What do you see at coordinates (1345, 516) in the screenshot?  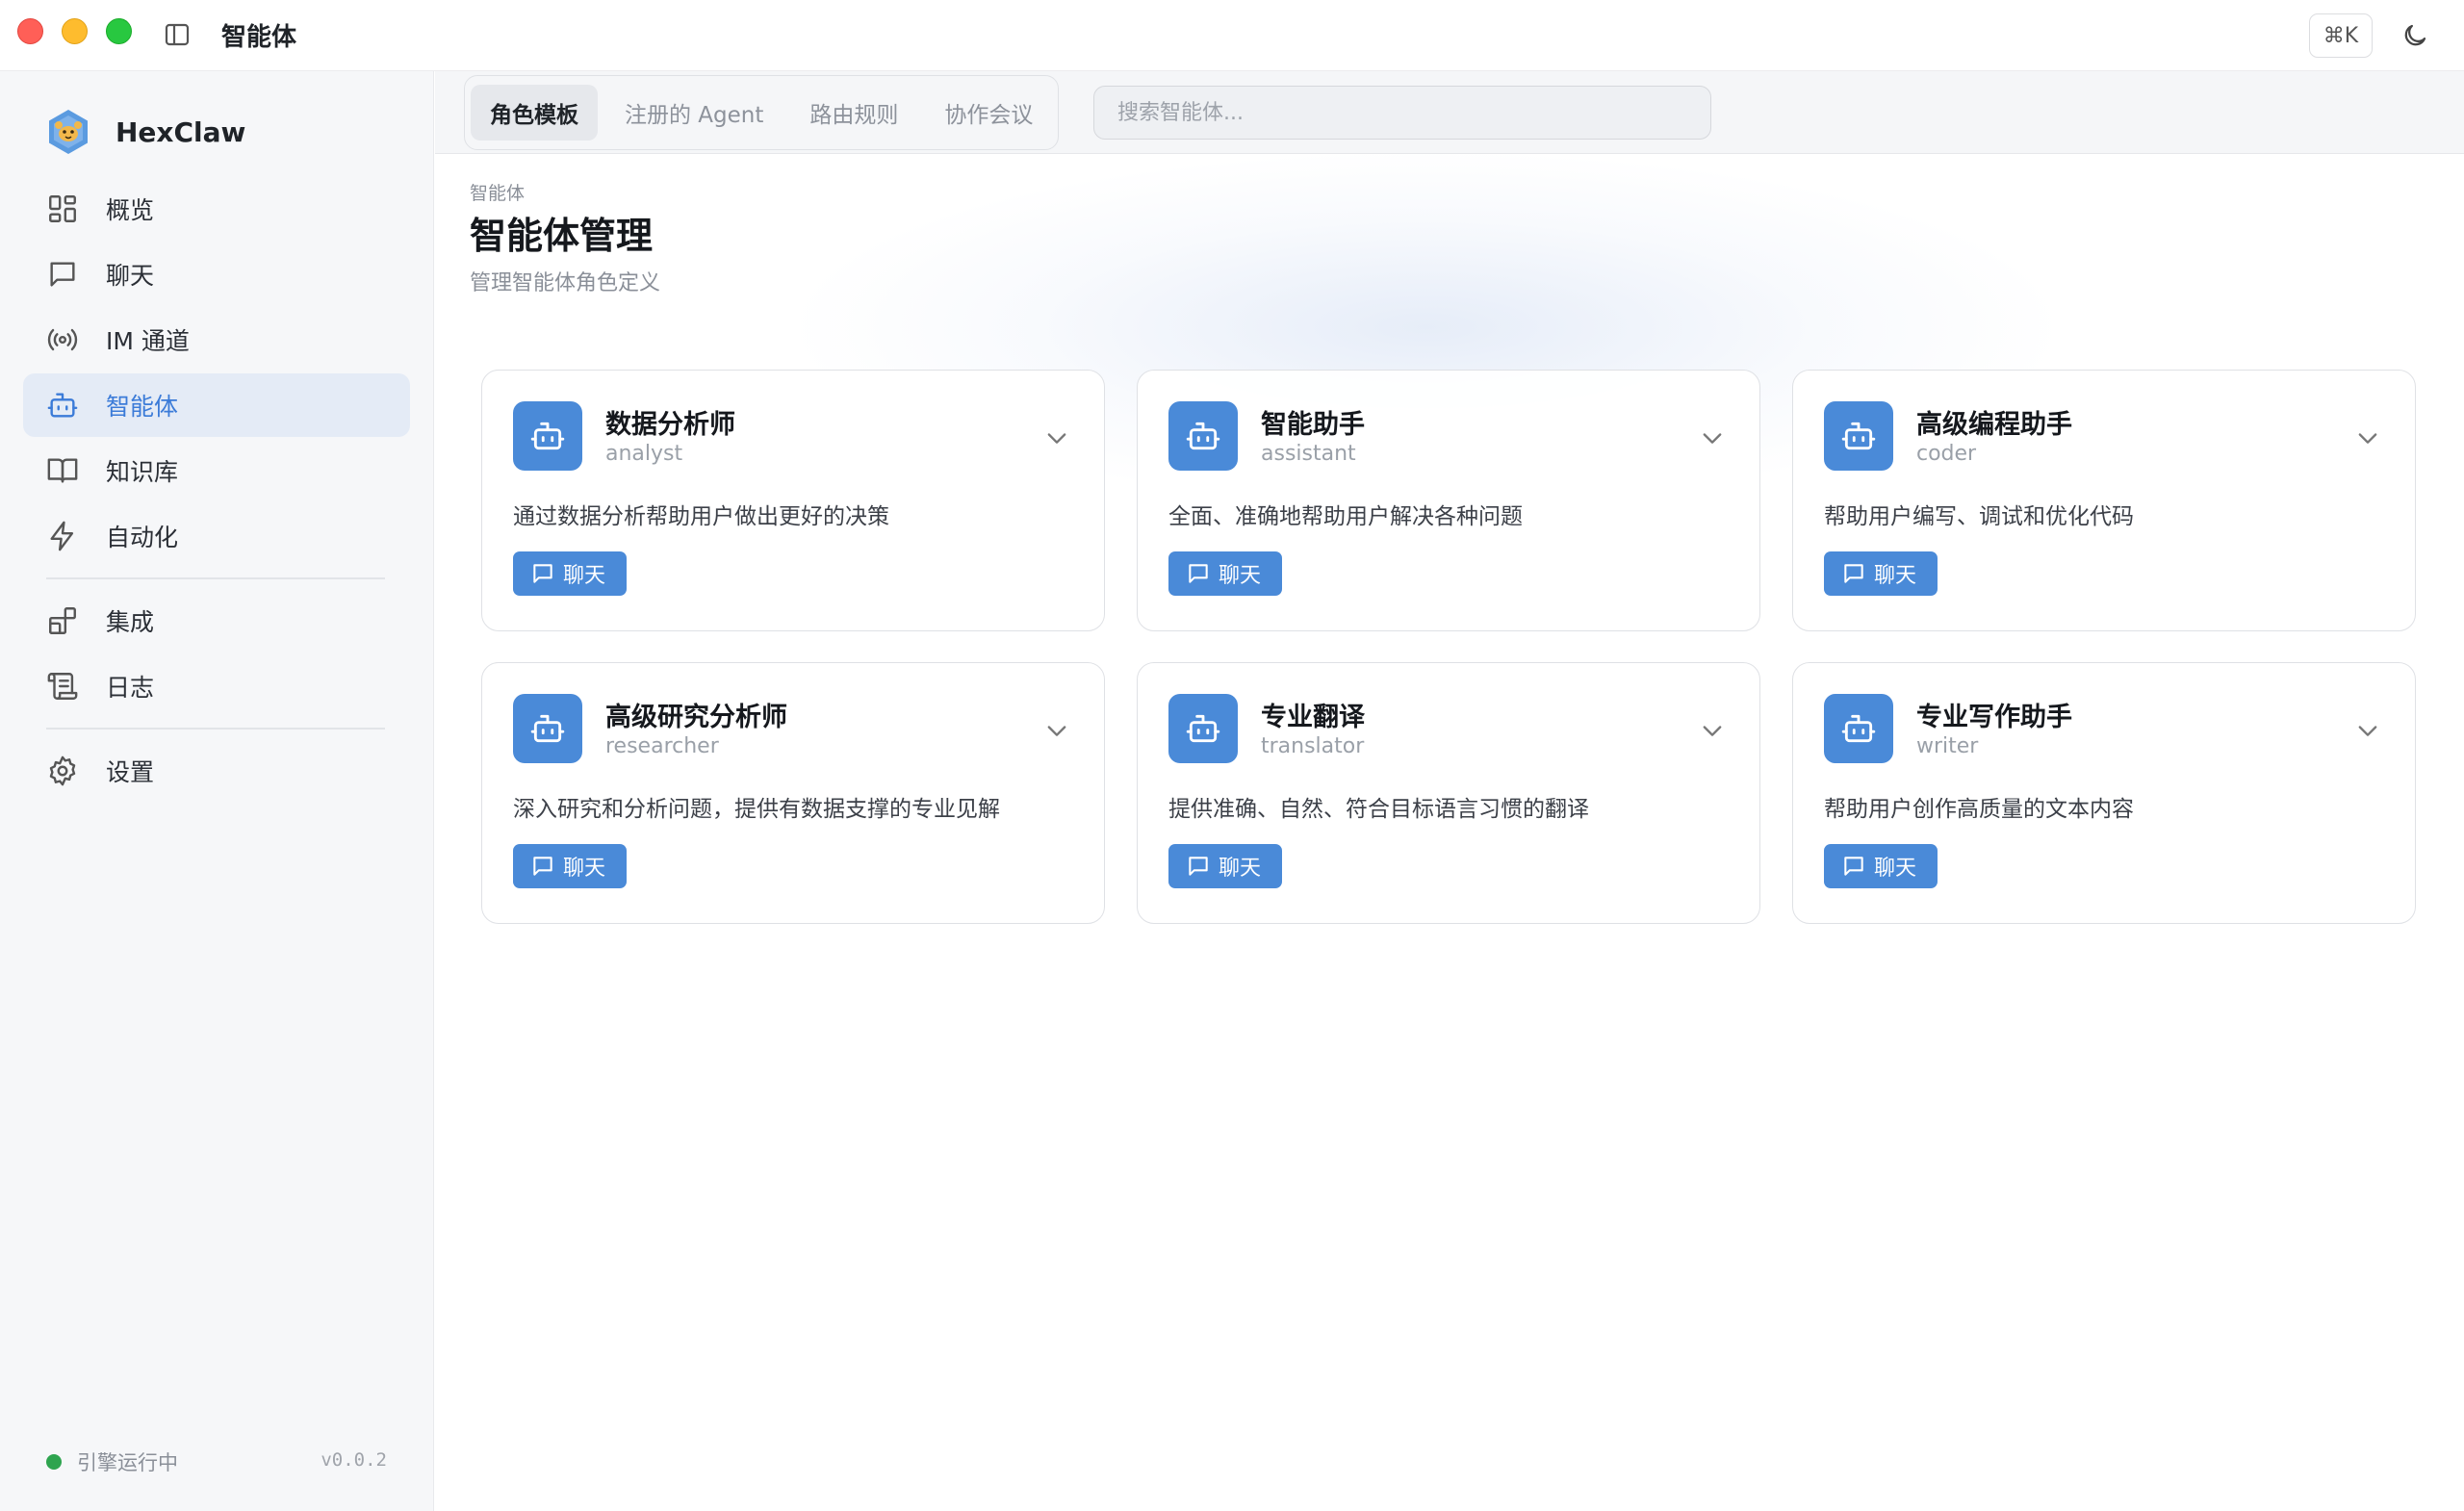 I see `agent-description: 全面、准确地帮助用户解决各种问题` at bounding box center [1345, 516].